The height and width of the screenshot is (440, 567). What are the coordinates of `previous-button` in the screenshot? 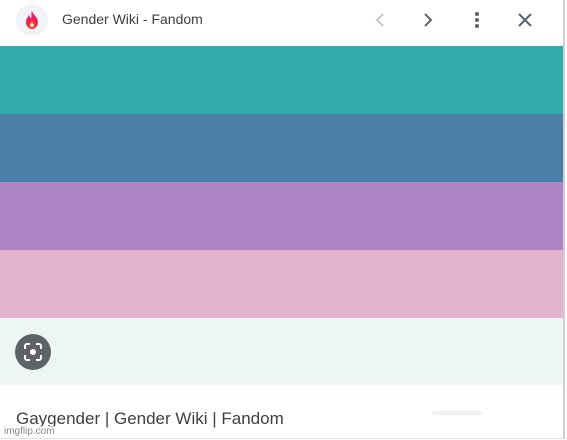 It's located at (380, 20).